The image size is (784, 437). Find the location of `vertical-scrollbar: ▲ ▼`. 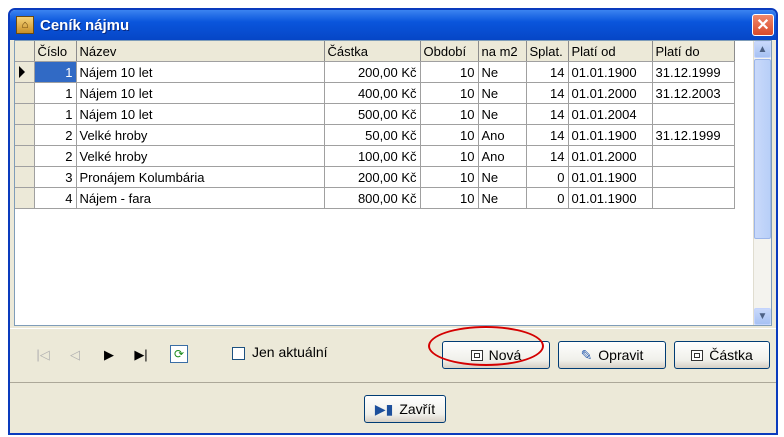

vertical-scrollbar: ▲ ▼ is located at coordinates (762, 183).